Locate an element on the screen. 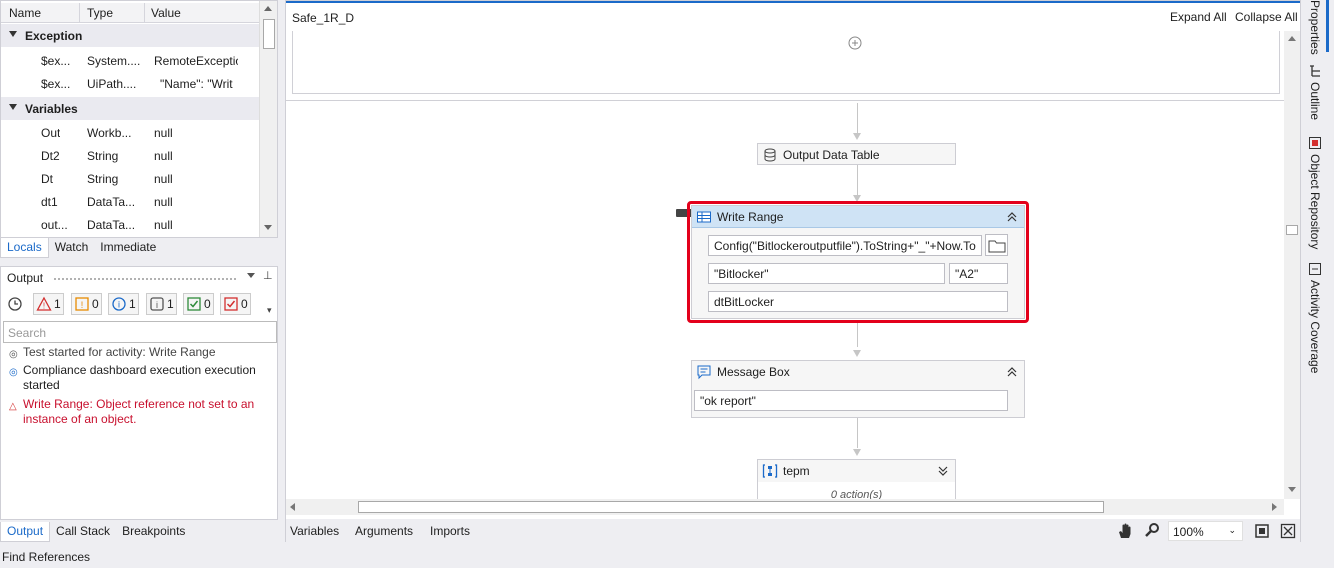 This screenshot has height=568, width=1334. table-row: out... DataTa... null is located at coordinates (130, 224).